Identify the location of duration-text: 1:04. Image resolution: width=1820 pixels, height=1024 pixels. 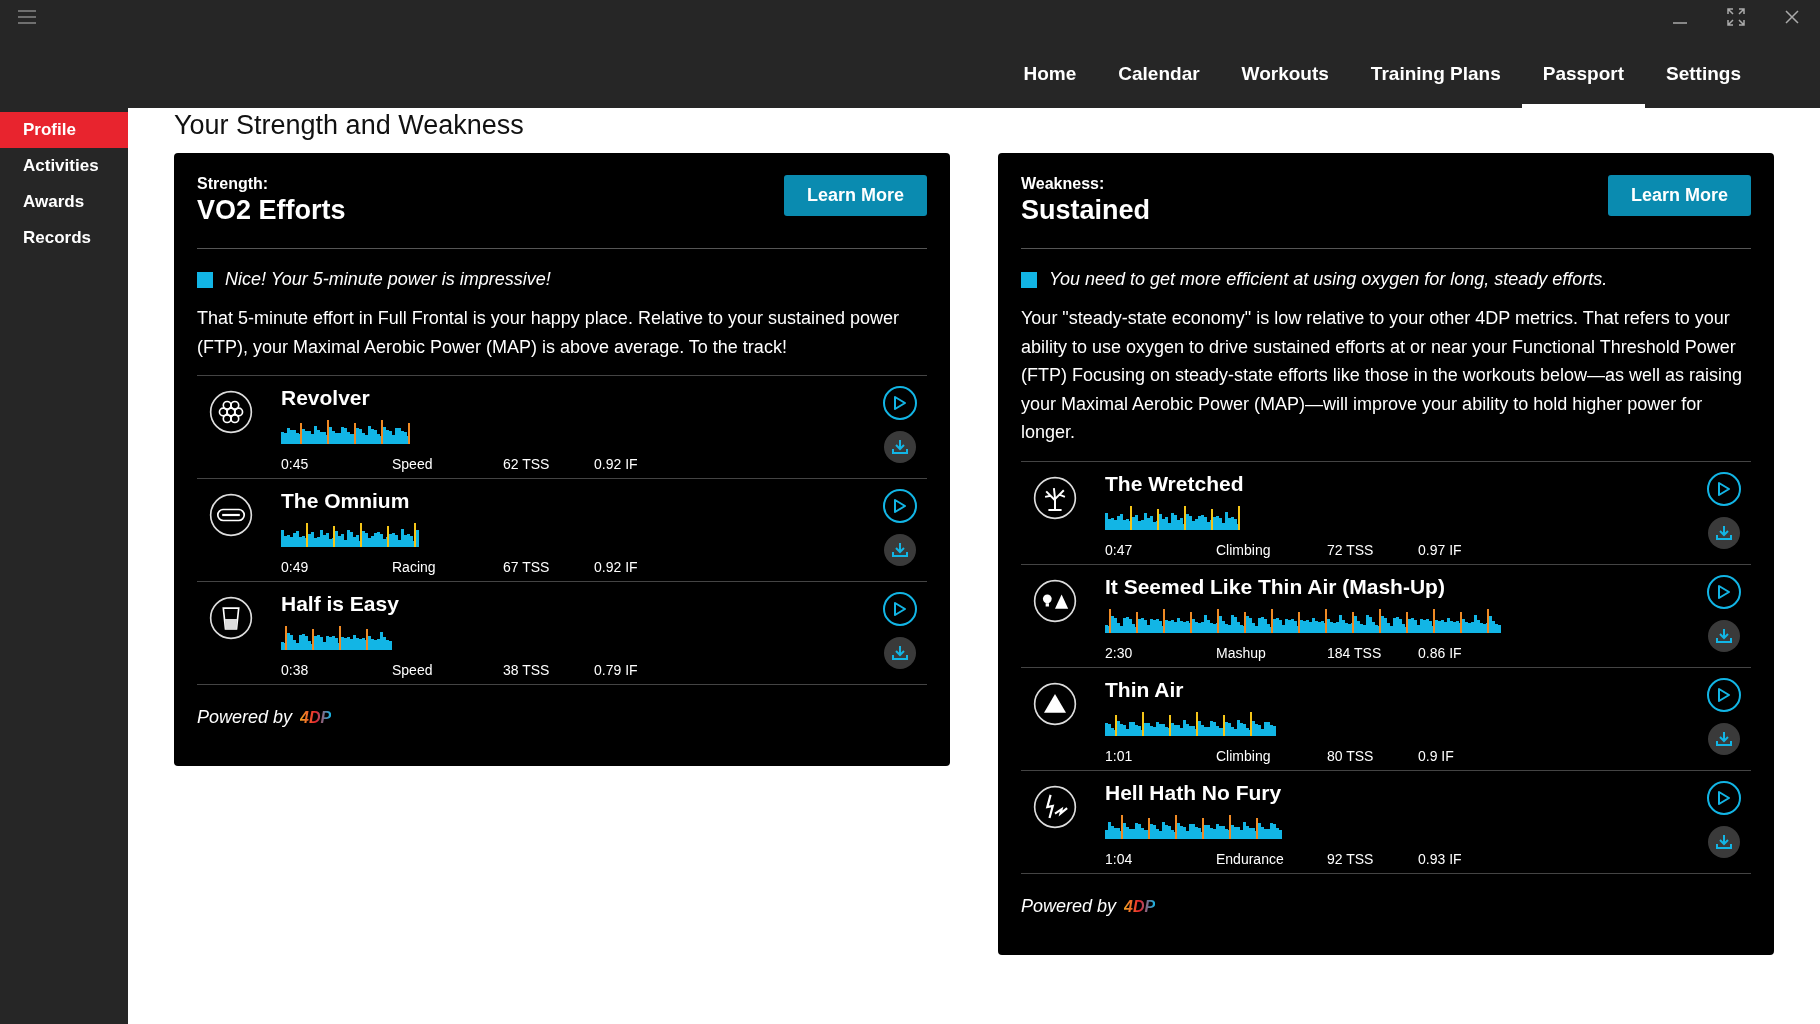
(1119, 858).